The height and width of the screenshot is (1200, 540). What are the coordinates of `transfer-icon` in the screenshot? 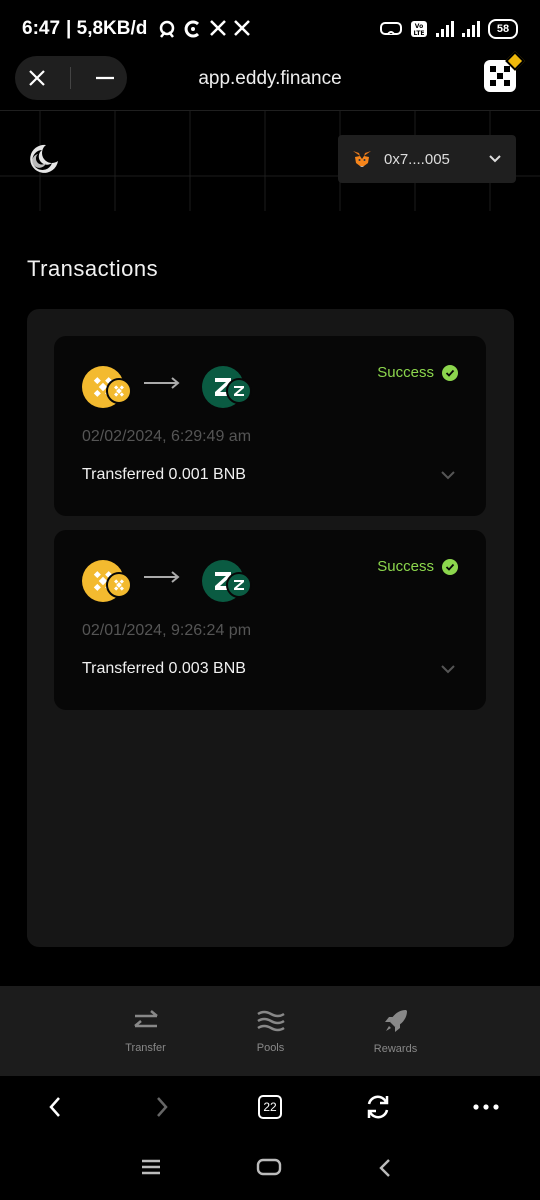 It's located at (145, 1019).